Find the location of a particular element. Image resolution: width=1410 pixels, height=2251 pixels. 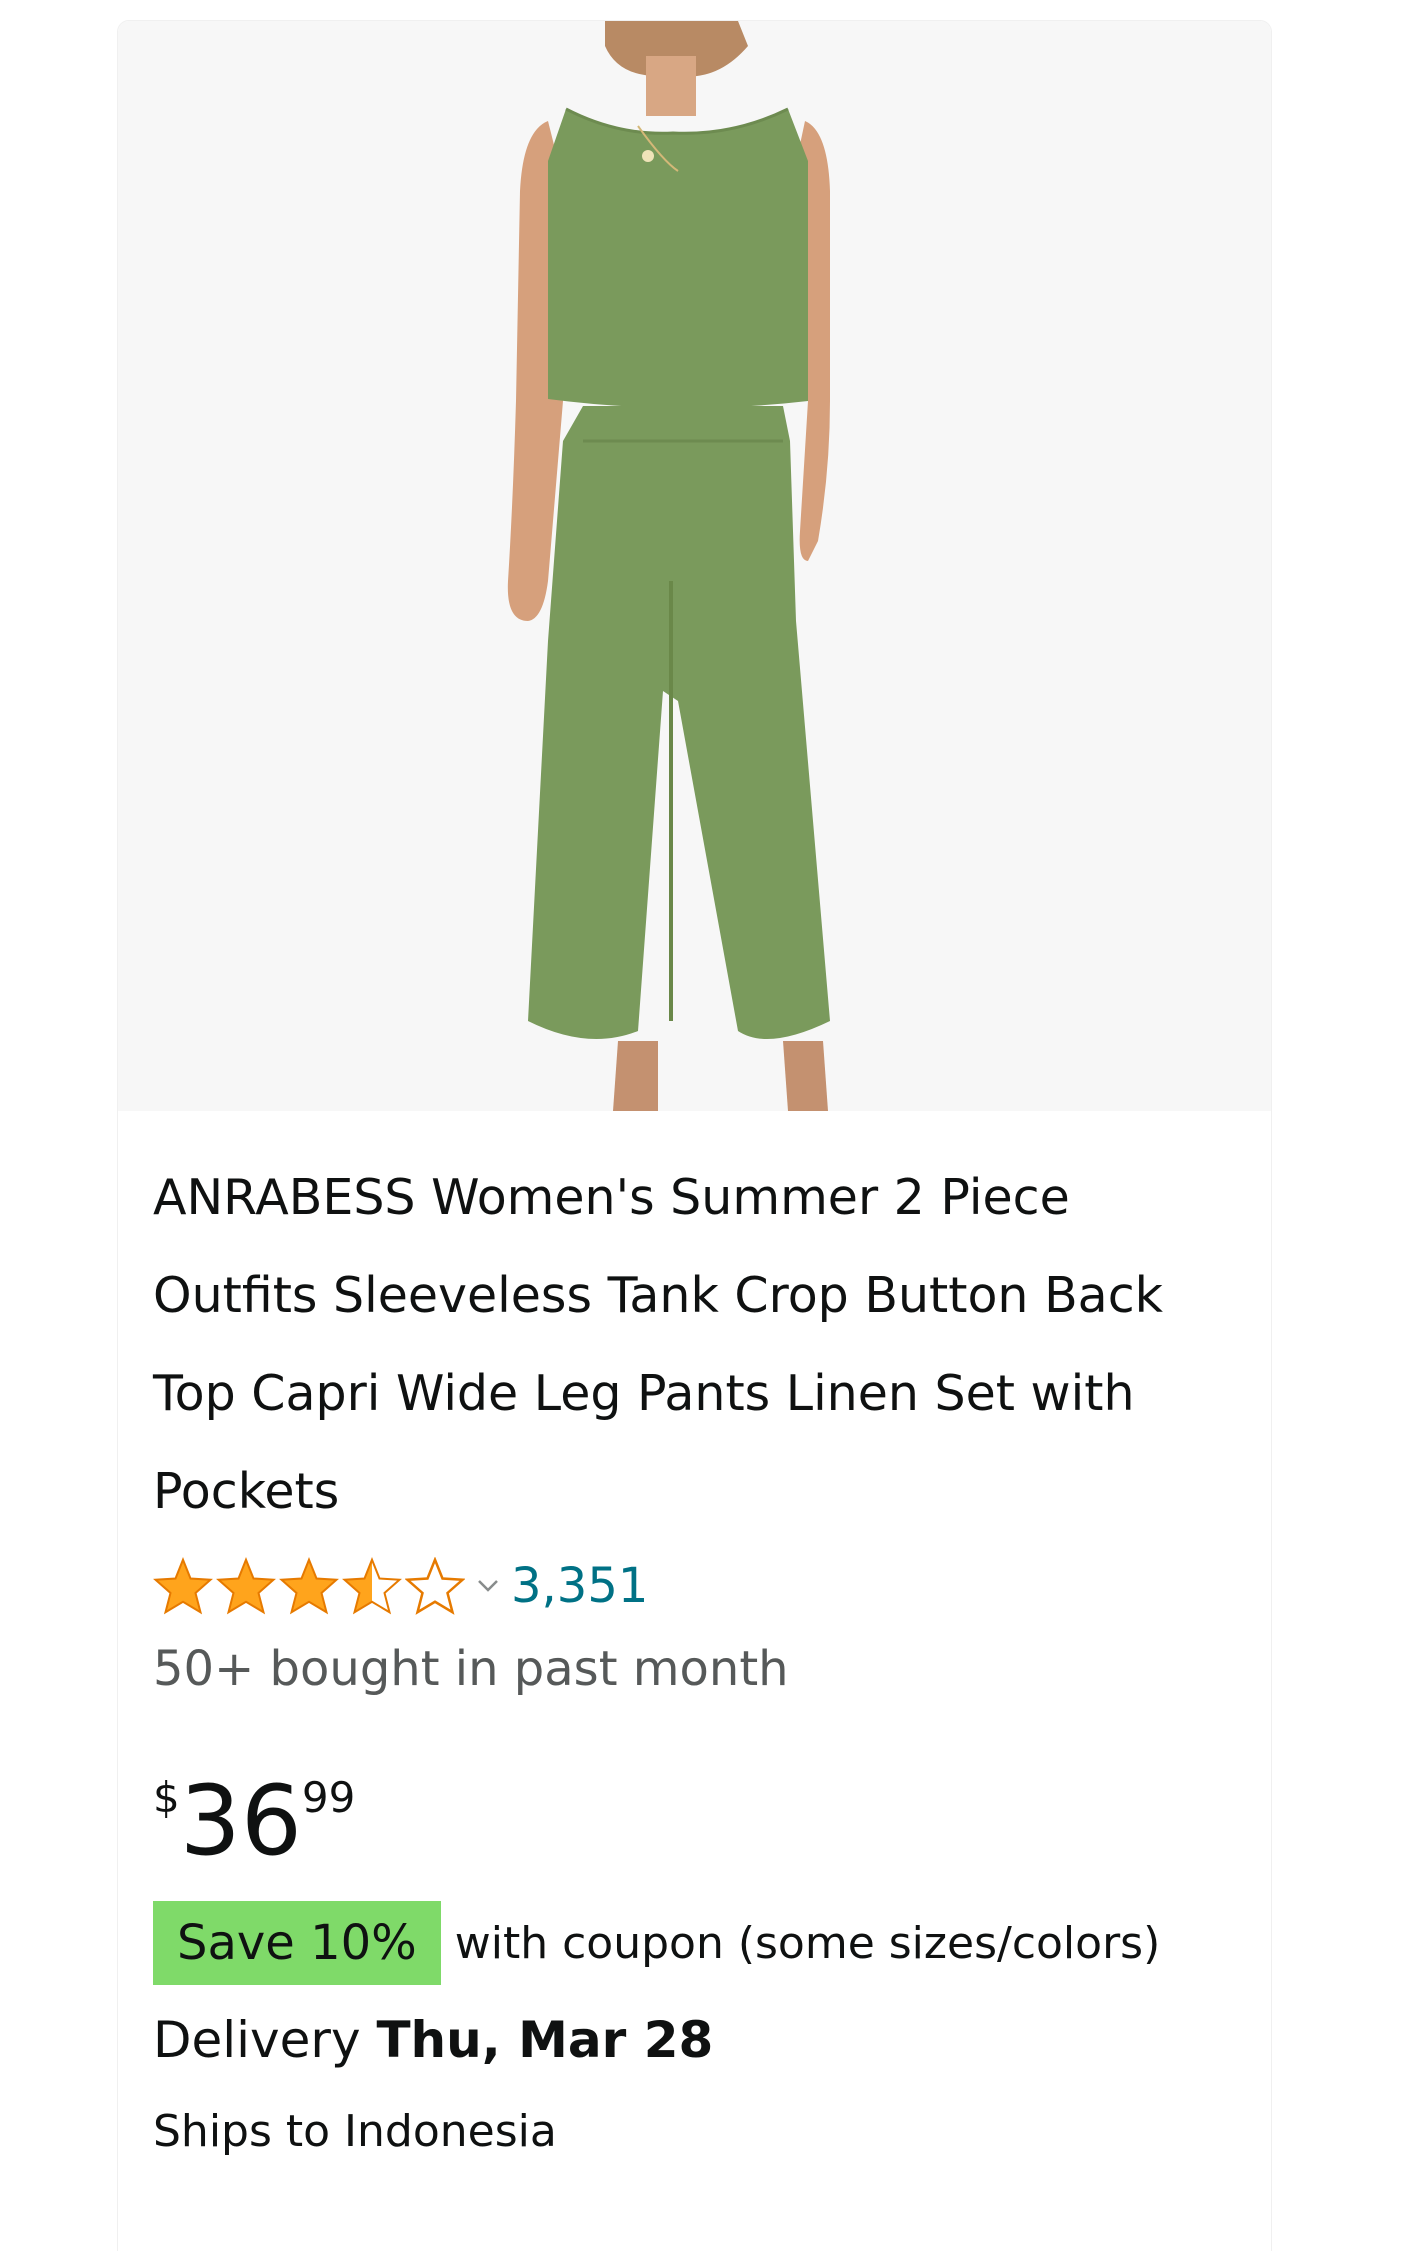

price-fraction: 99 is located at coordinates (328, 1797).